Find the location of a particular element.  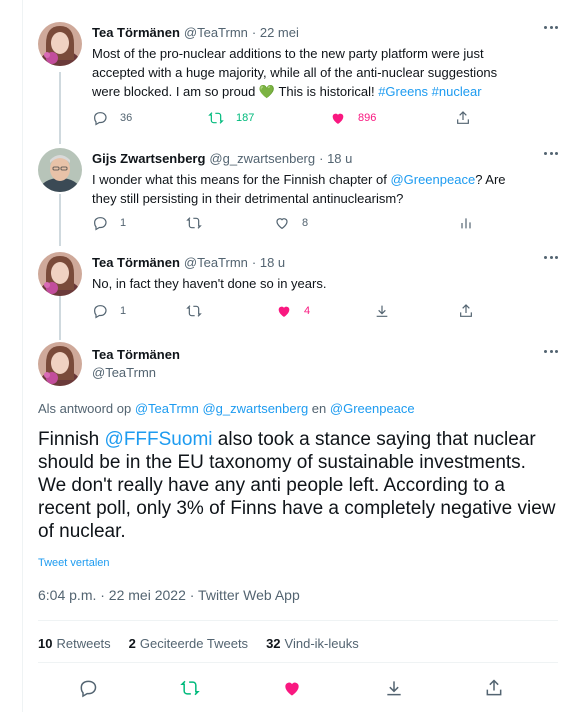

reply-count: 36 is located at coordinates (126, 118).